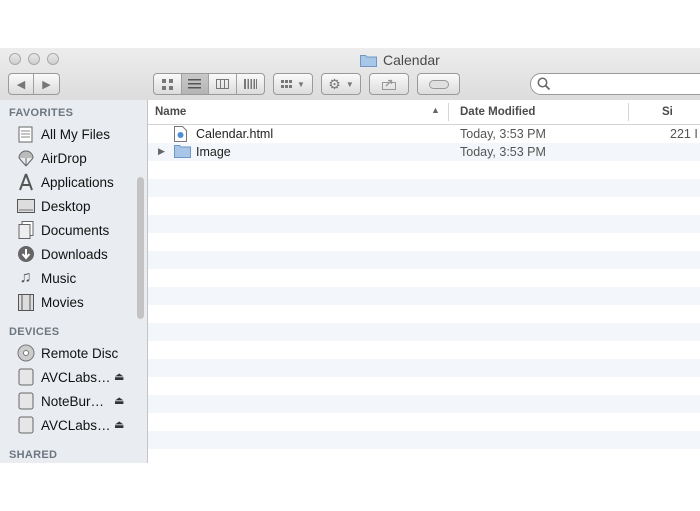 This screenshot has width=700, height=511. What do you see at coordinates (59, 278) in the screenshot?
I see `sidebar-item-label: Music` at bounding box center [59, 278].